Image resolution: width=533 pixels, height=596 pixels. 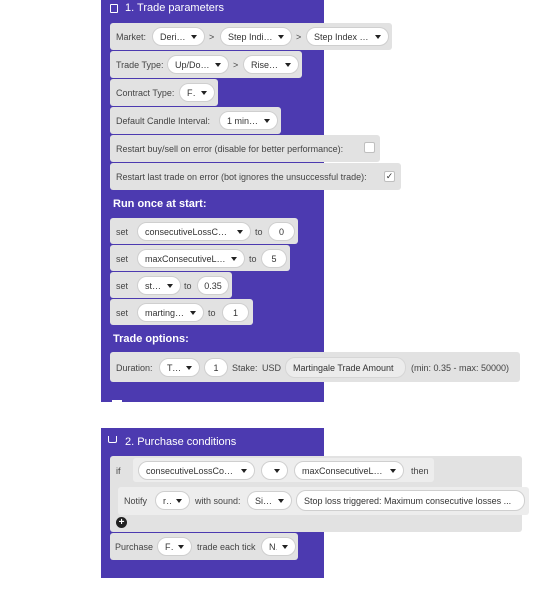 What do you see at coordinates (131, 37) in the screenshot?
I see `market-label: Market:` at bounding box center [131, 37].